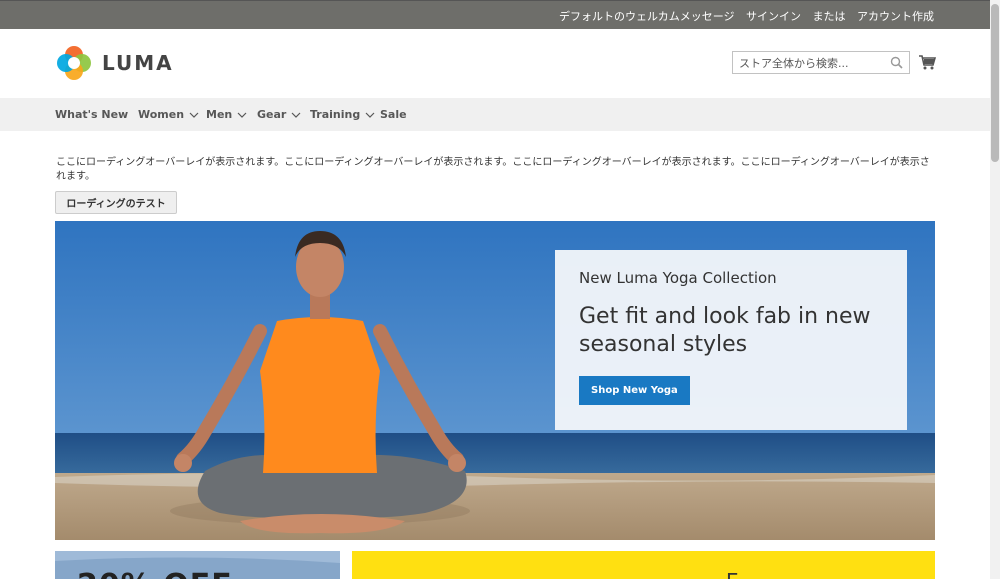 This screenshot has height=579, width=1000. I want to click on promo-right-text: E, so click(732, 574).